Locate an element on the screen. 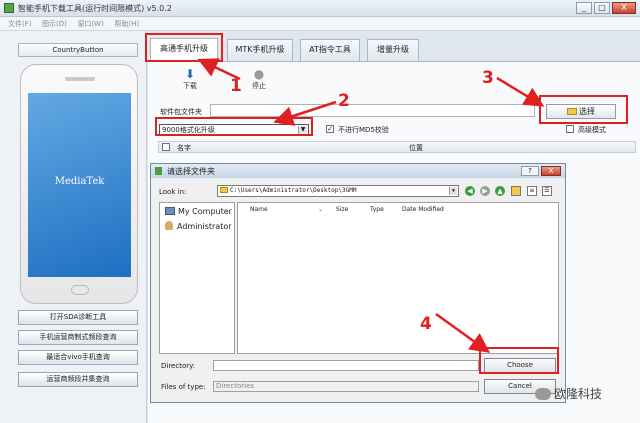 This screenshot has width=640, height=423. watermark: 欧隆科技 is located at coordinates (568, 393).